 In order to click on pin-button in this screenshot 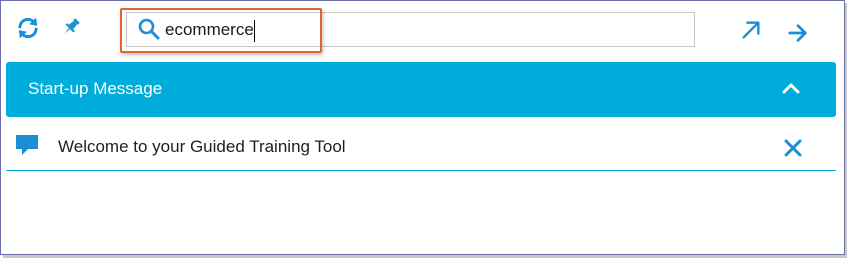, I will do `click(71, 27)`.